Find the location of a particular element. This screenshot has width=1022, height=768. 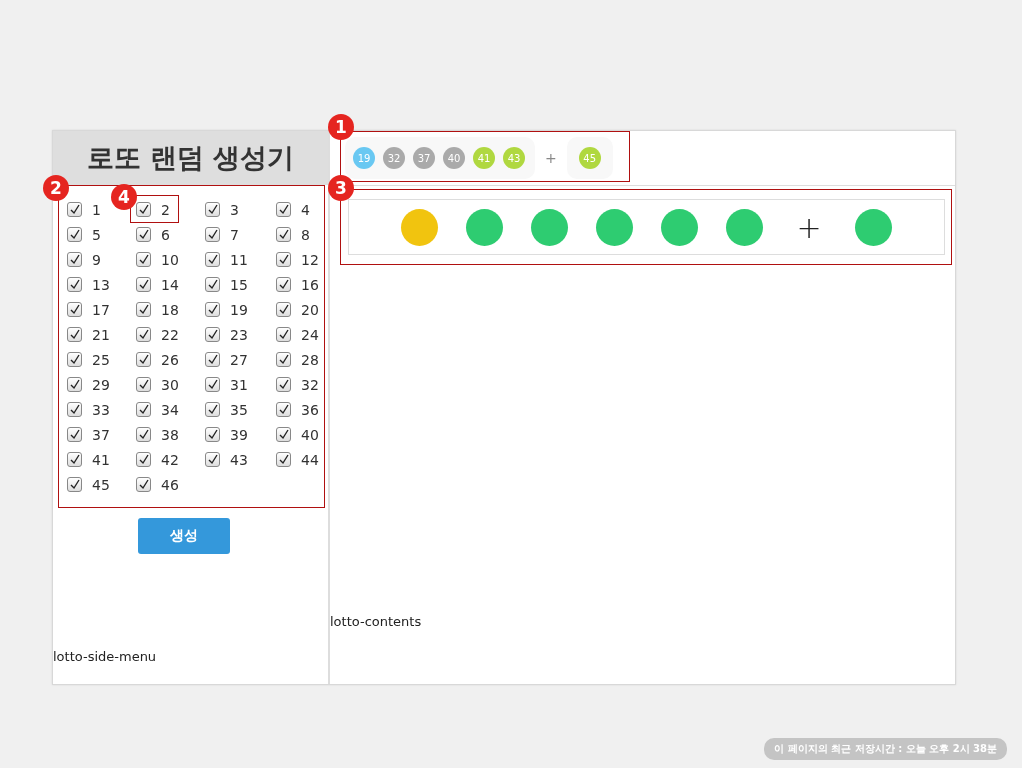

number-label: 15 is located at coordinates (239, 284).